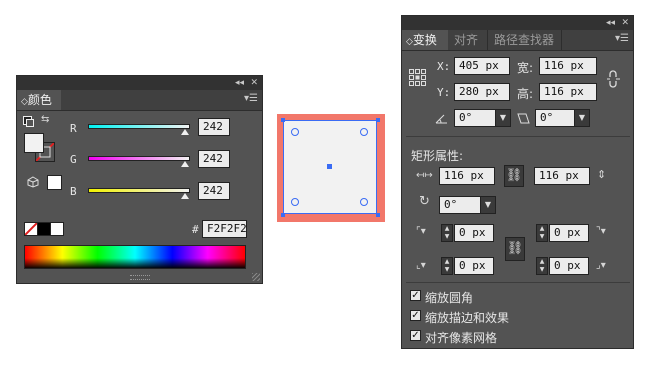  Describe the element at coordinates (295, 132) in the screenshot. I see `corner-widget-top-left` at that location.